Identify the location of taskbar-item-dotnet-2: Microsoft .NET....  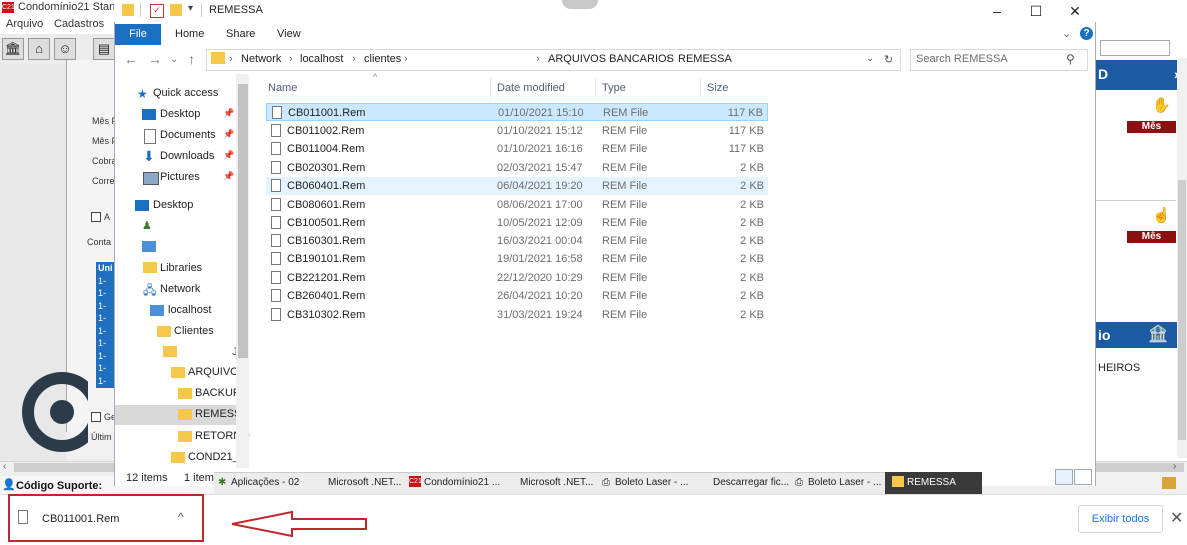
(556, 482).